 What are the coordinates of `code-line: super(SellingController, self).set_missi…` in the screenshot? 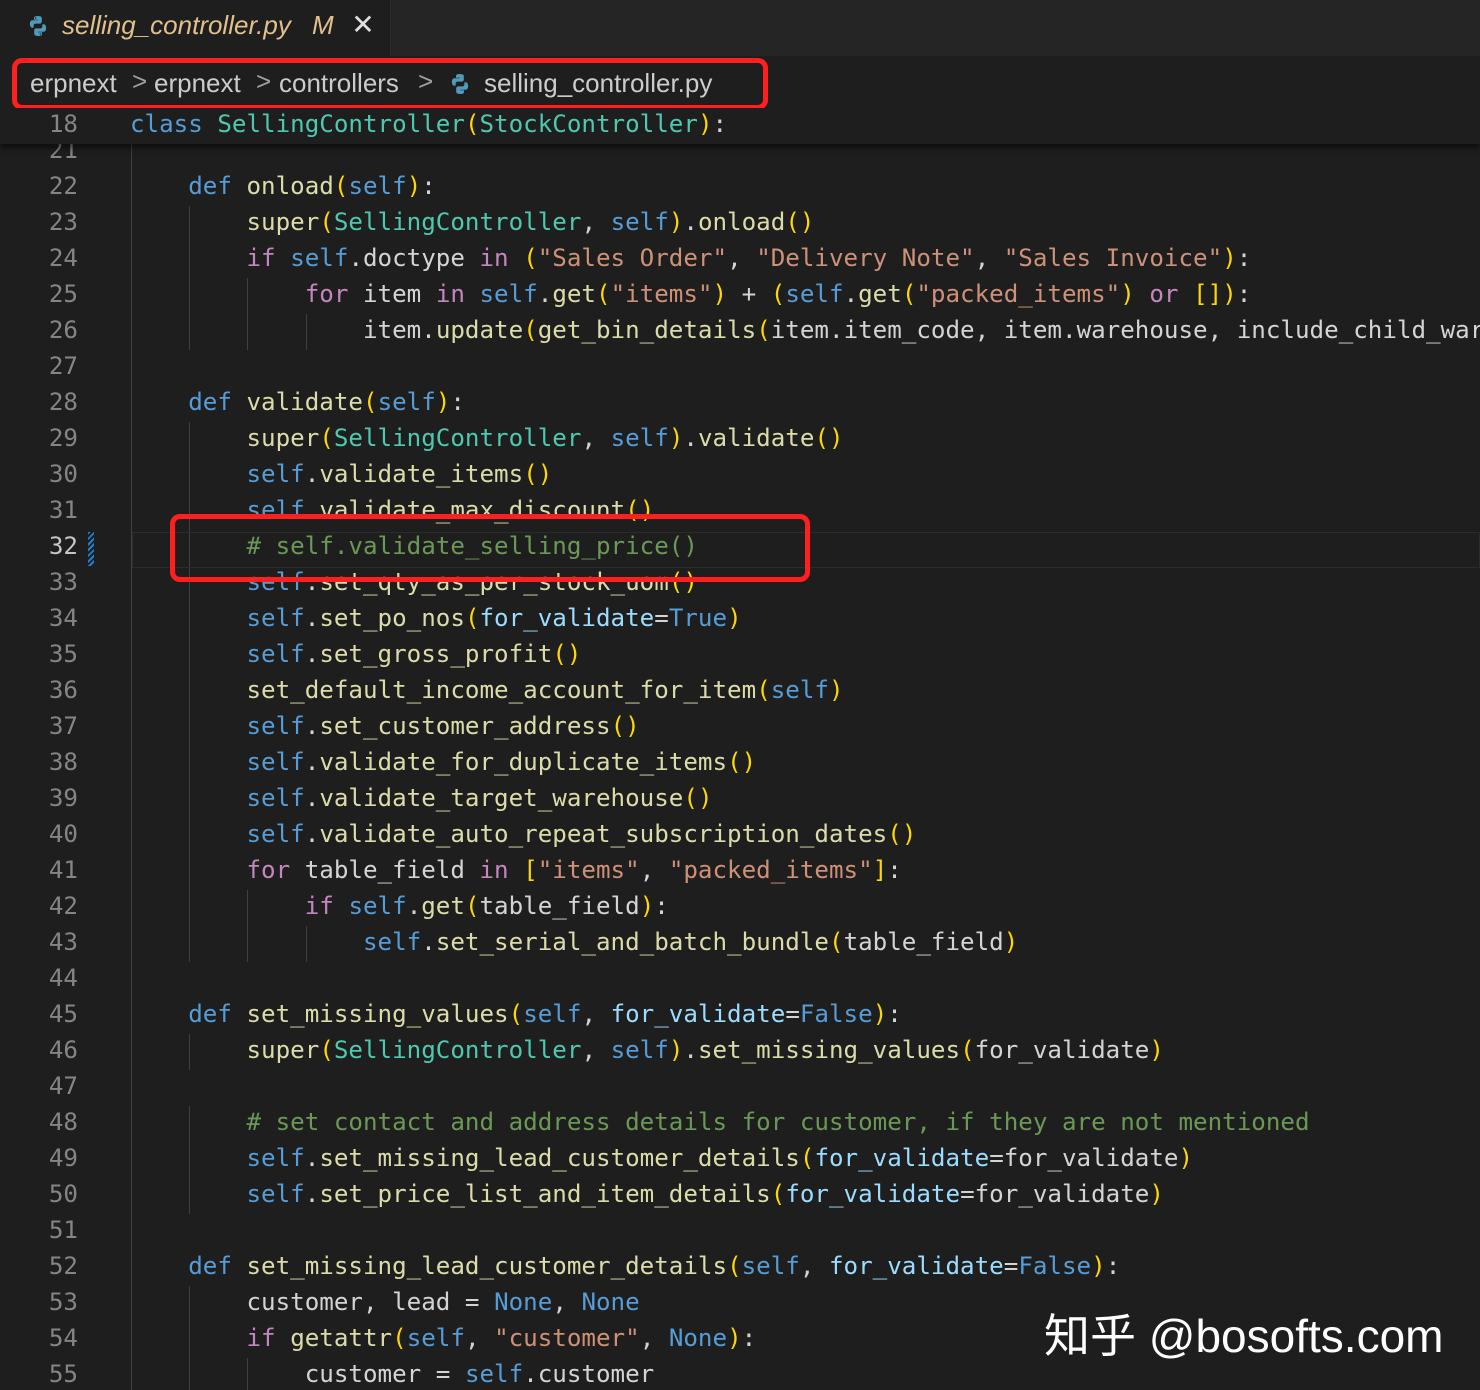 It's located at (647, 1050).